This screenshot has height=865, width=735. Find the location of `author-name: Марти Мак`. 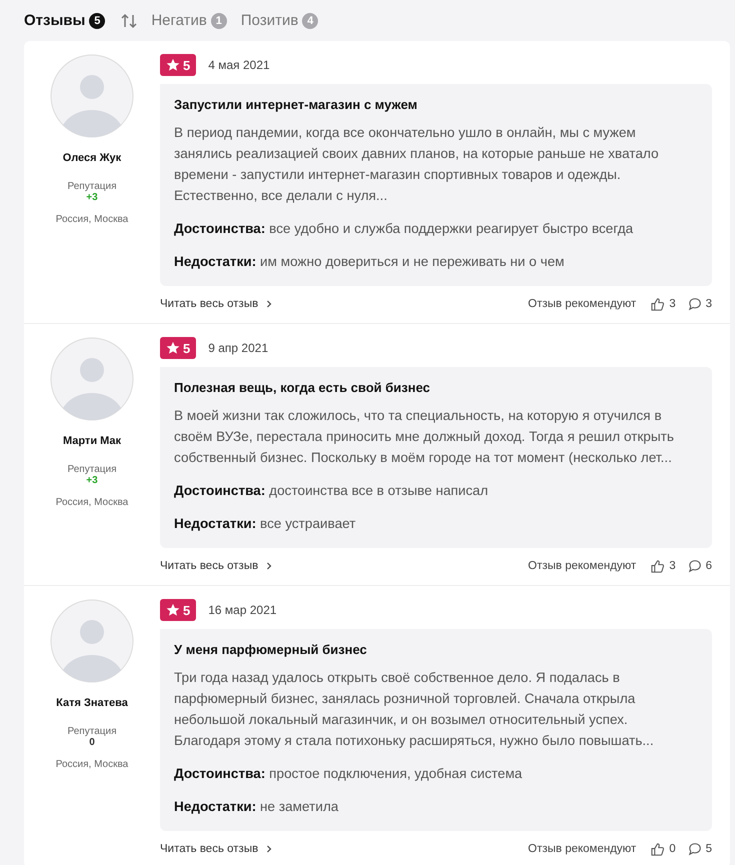

author-name: Марти Мак is located at coordinates (92, 441).